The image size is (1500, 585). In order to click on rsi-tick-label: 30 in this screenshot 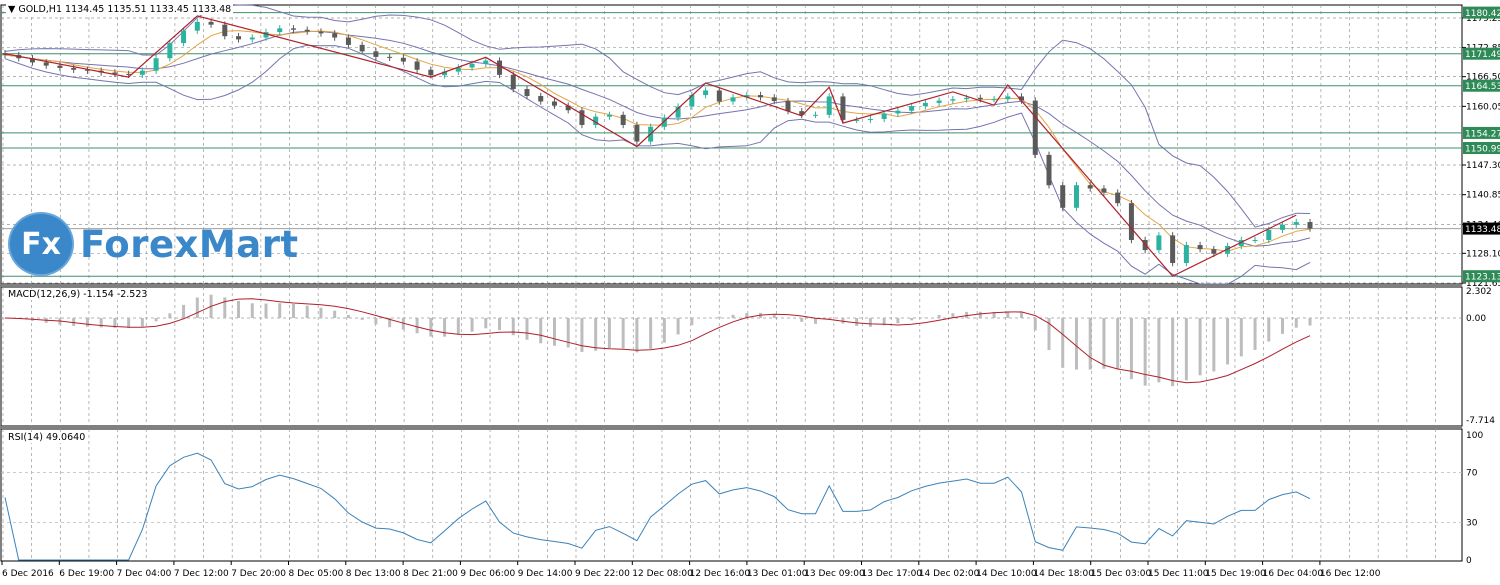, I will do `click(1472, 524)`.